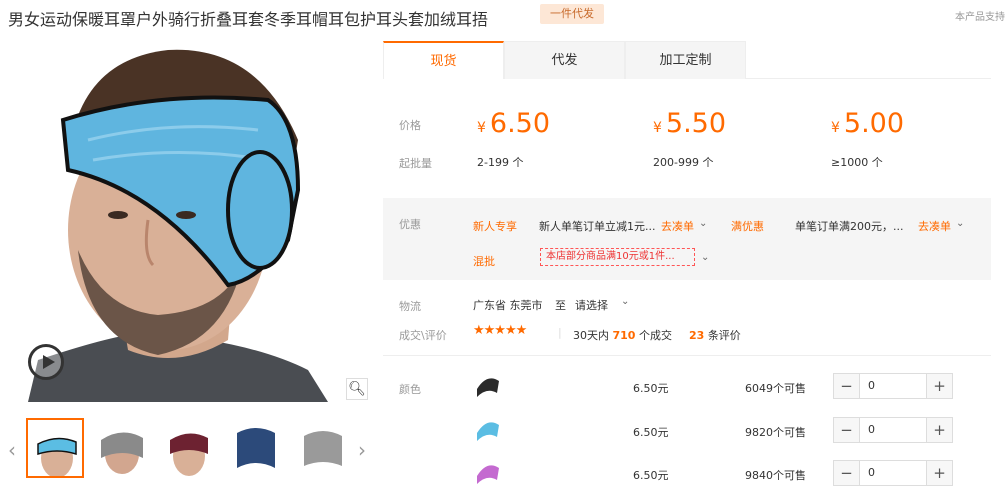 This screenshot has width=1006, height=503. What do you see at coordinates (687, 429) in the screenshot?
I see `sku-row: 6.50元 9820个可售 − 0 +` at bounding box center [687, 429].